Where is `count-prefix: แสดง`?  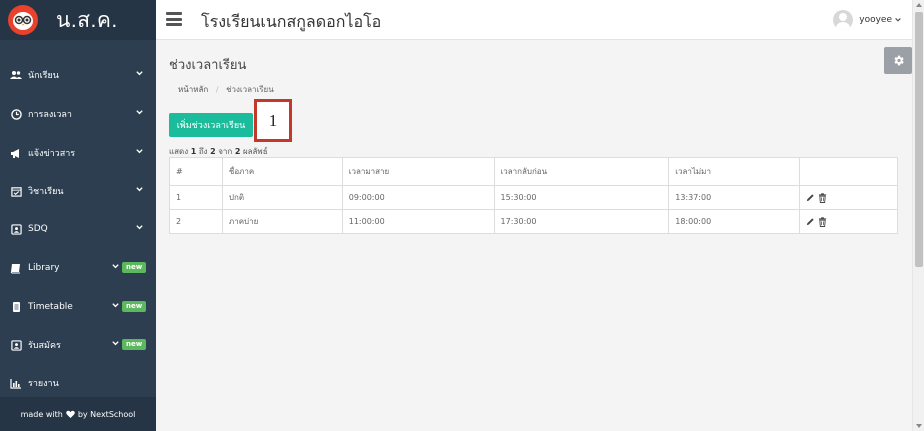 count-prefix: แสดง is located at coordinates (179, 151).